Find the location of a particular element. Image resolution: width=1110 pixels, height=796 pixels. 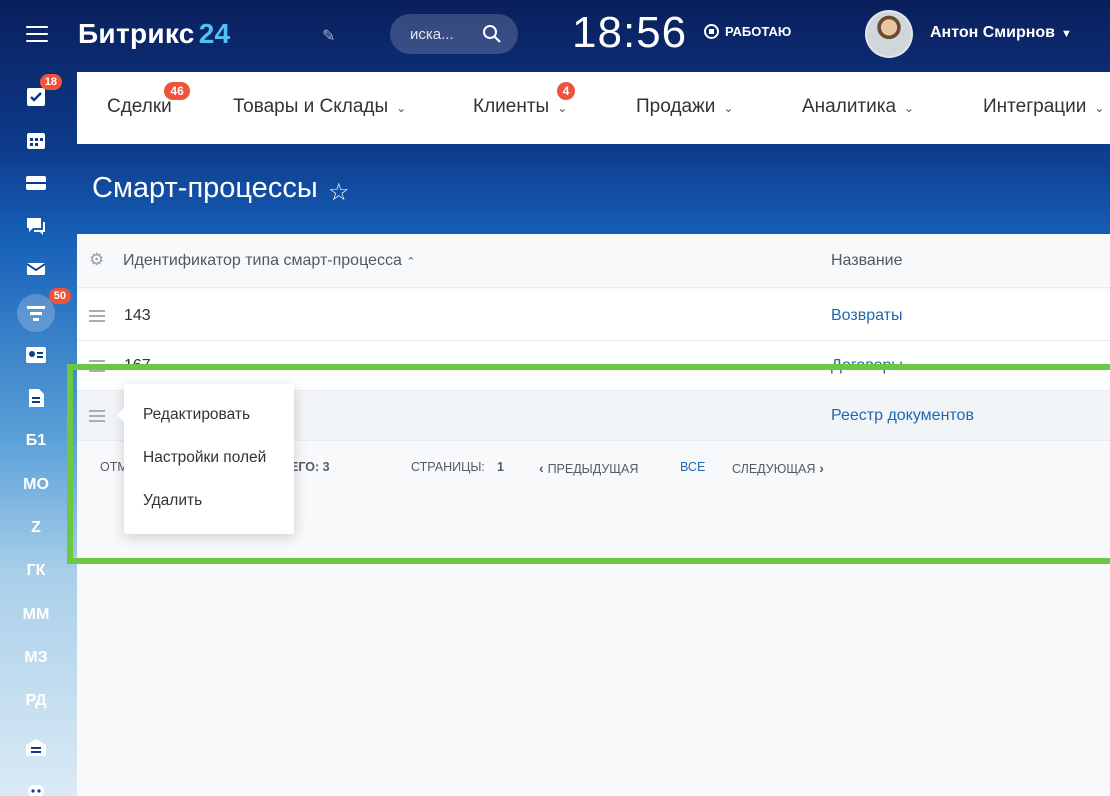

current-page: 1 is located at coordinates (500, 467).